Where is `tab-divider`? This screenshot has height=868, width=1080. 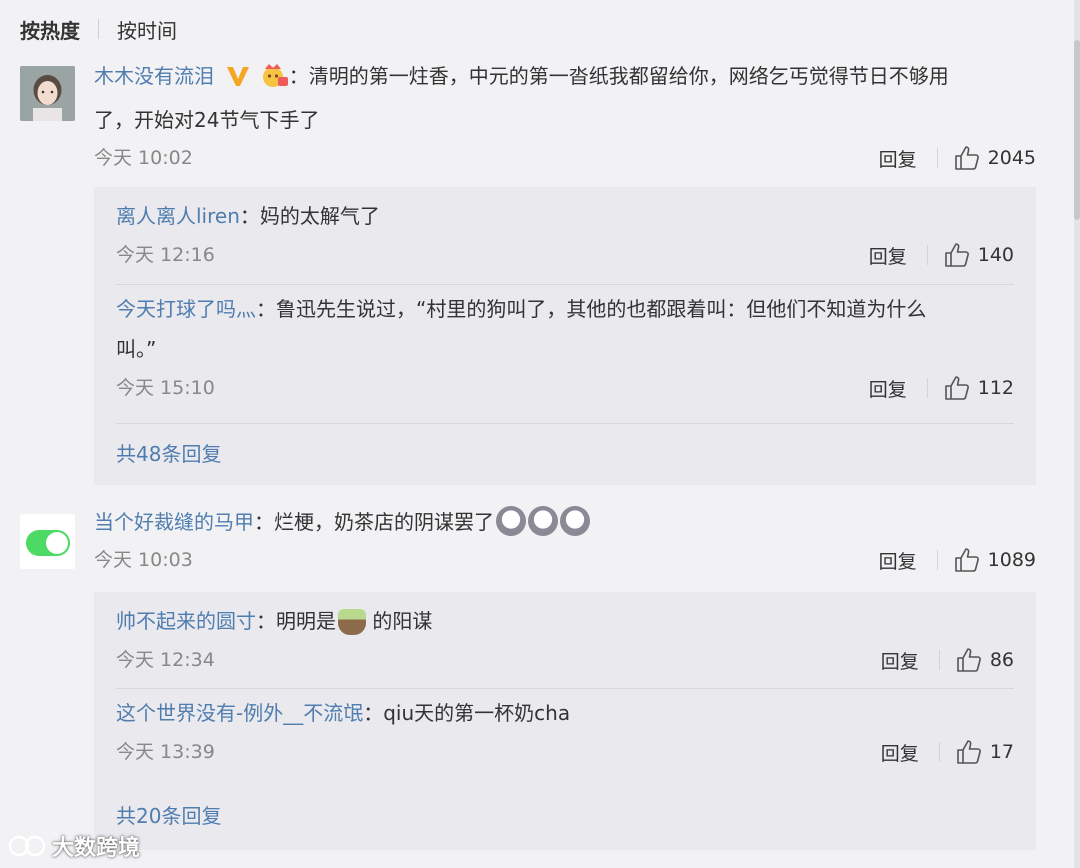 tab-divider is located at coordinates (98, 29).